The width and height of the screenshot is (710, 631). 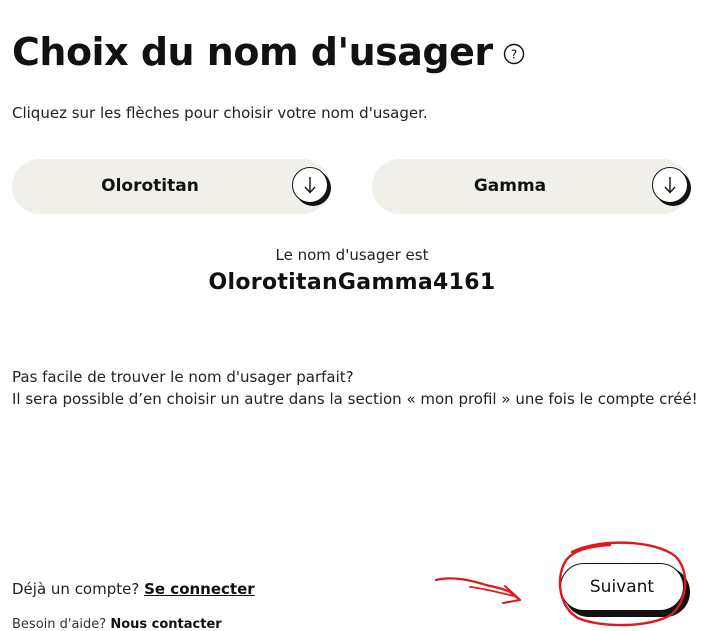 I want to click on second-word-next-button, so click(x=672, y=187).